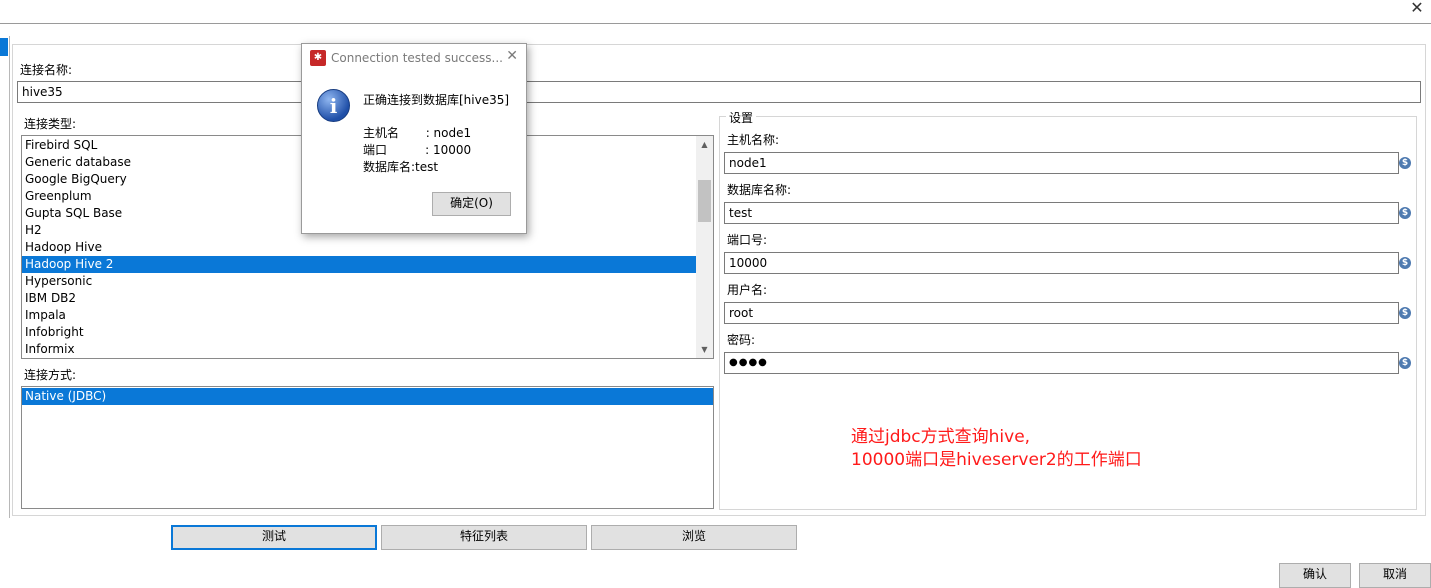 This screenshot has height=588, width=1431. Describe the element at coordinates (367, 447) in the screenshot. I see `access-method-list: Native (JDBC)` at that location.